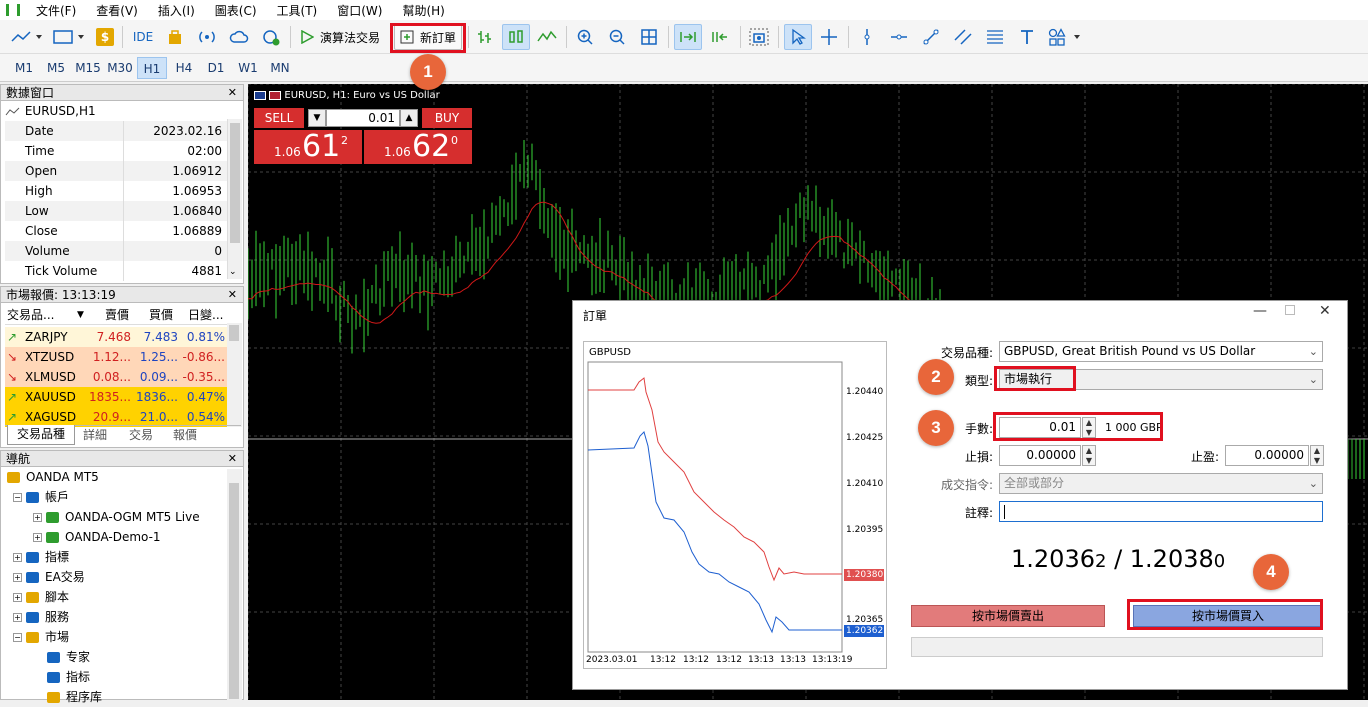 This screenshot has height=707, width=1368. What do you see at coordinates (1027, 37) in the screenshot?
I see `text-tool-icon` at bounding box center [1027, 37].